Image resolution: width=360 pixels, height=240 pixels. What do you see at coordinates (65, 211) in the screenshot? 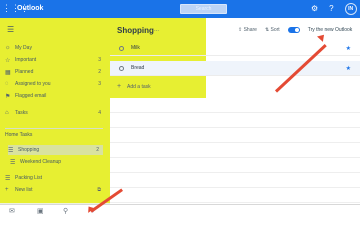
I see `people-icon: ⚲` at bounding box center [65, 211].